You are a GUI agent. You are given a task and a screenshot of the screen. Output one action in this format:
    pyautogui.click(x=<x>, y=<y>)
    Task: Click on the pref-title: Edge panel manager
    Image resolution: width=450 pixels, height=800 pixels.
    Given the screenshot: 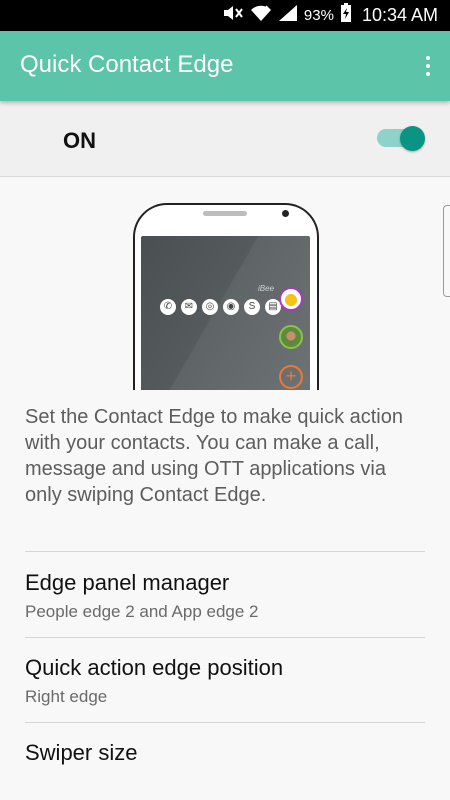 What is the action you would take?
    pyautogui.click(x=127, y=582)
    